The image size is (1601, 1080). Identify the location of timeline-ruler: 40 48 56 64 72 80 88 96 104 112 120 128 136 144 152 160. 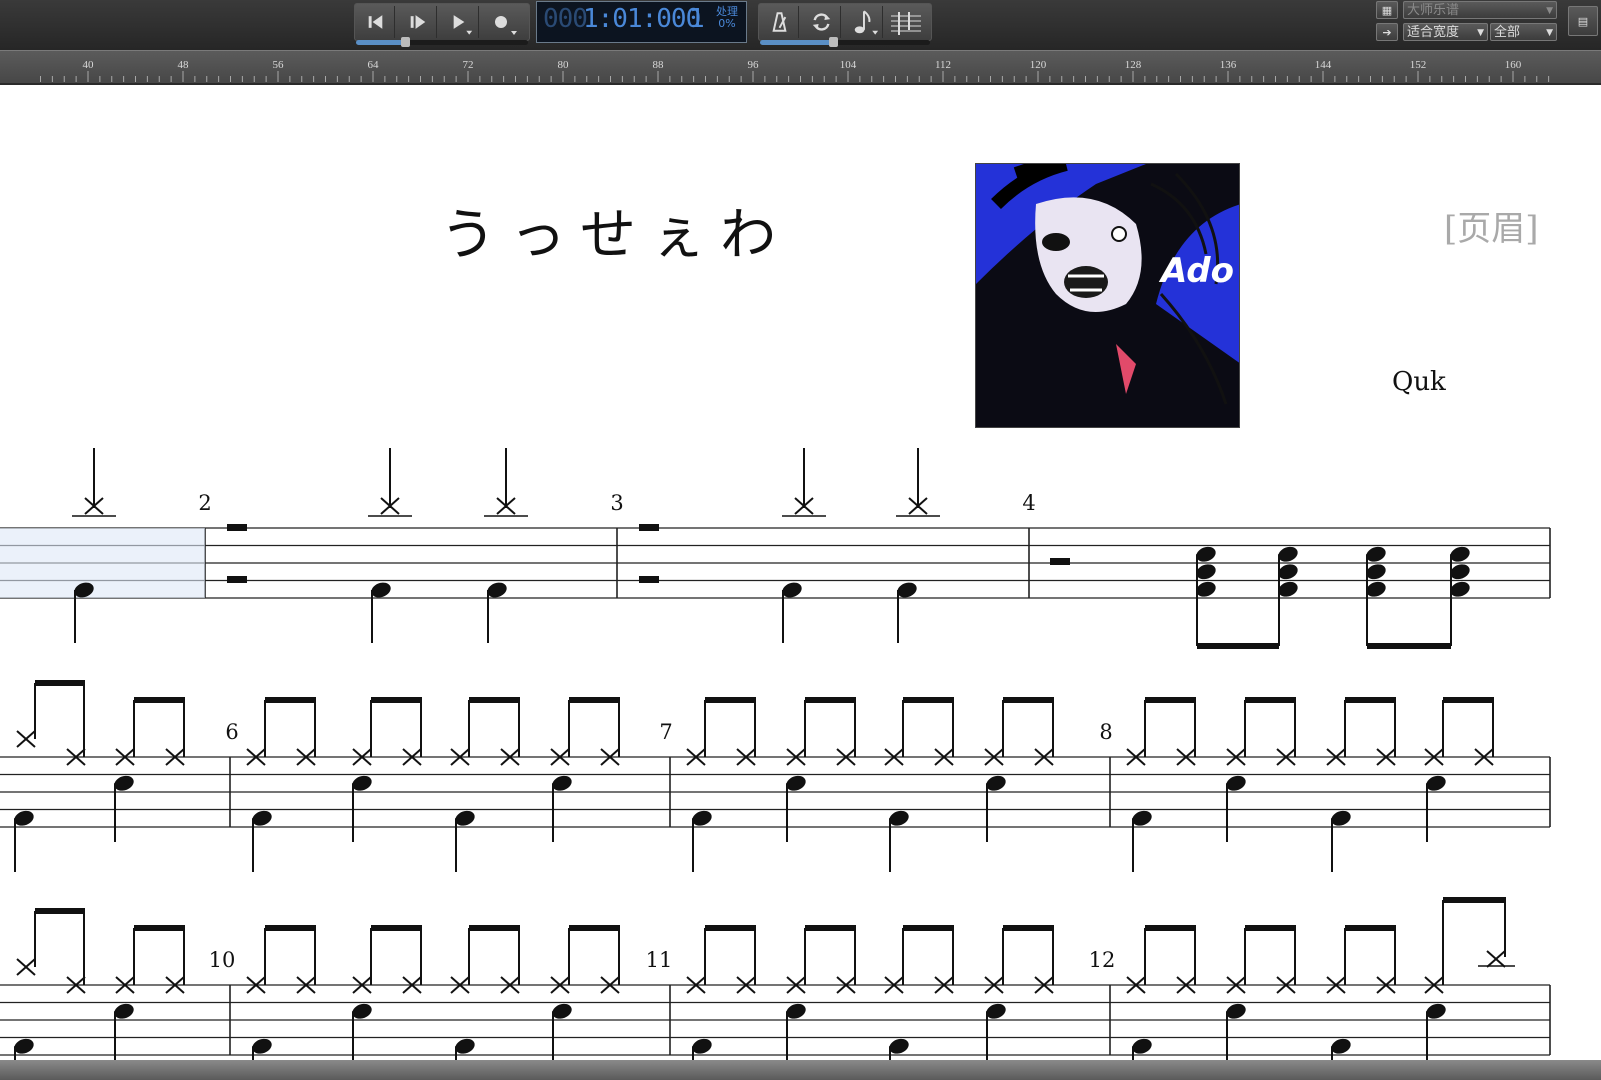
(800, 67).